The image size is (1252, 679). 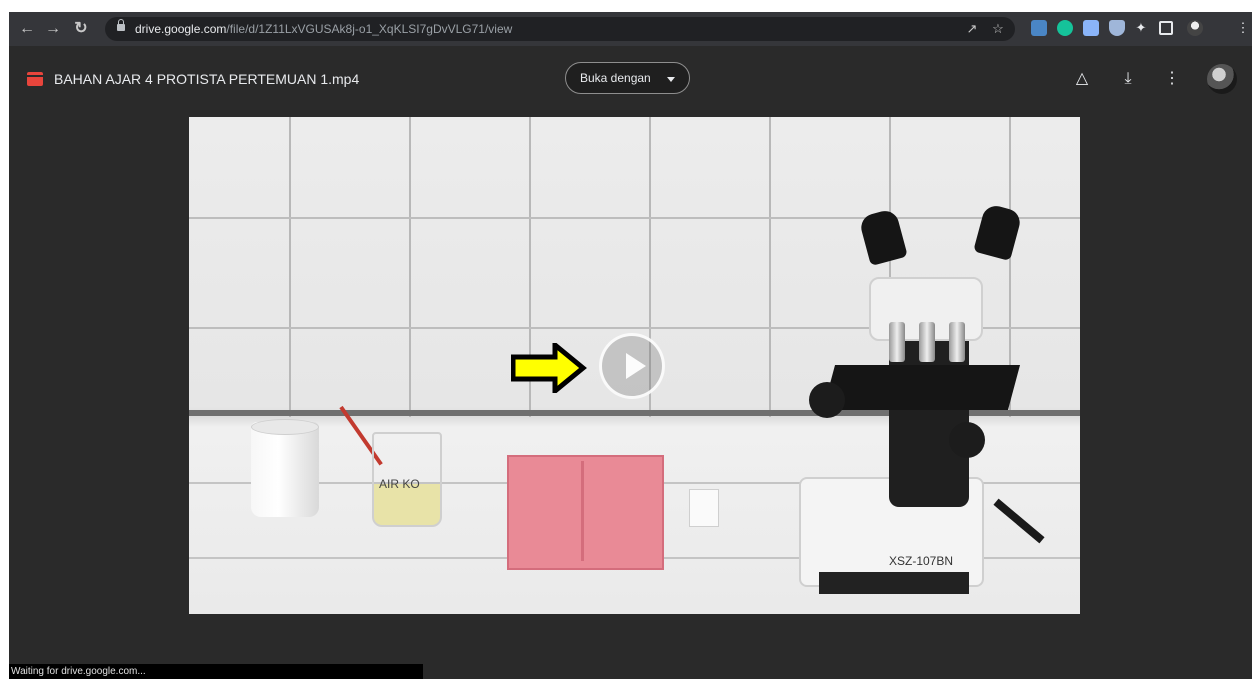 I want to click on puzzle-icon: ✦, so click(x=1141, y=28).